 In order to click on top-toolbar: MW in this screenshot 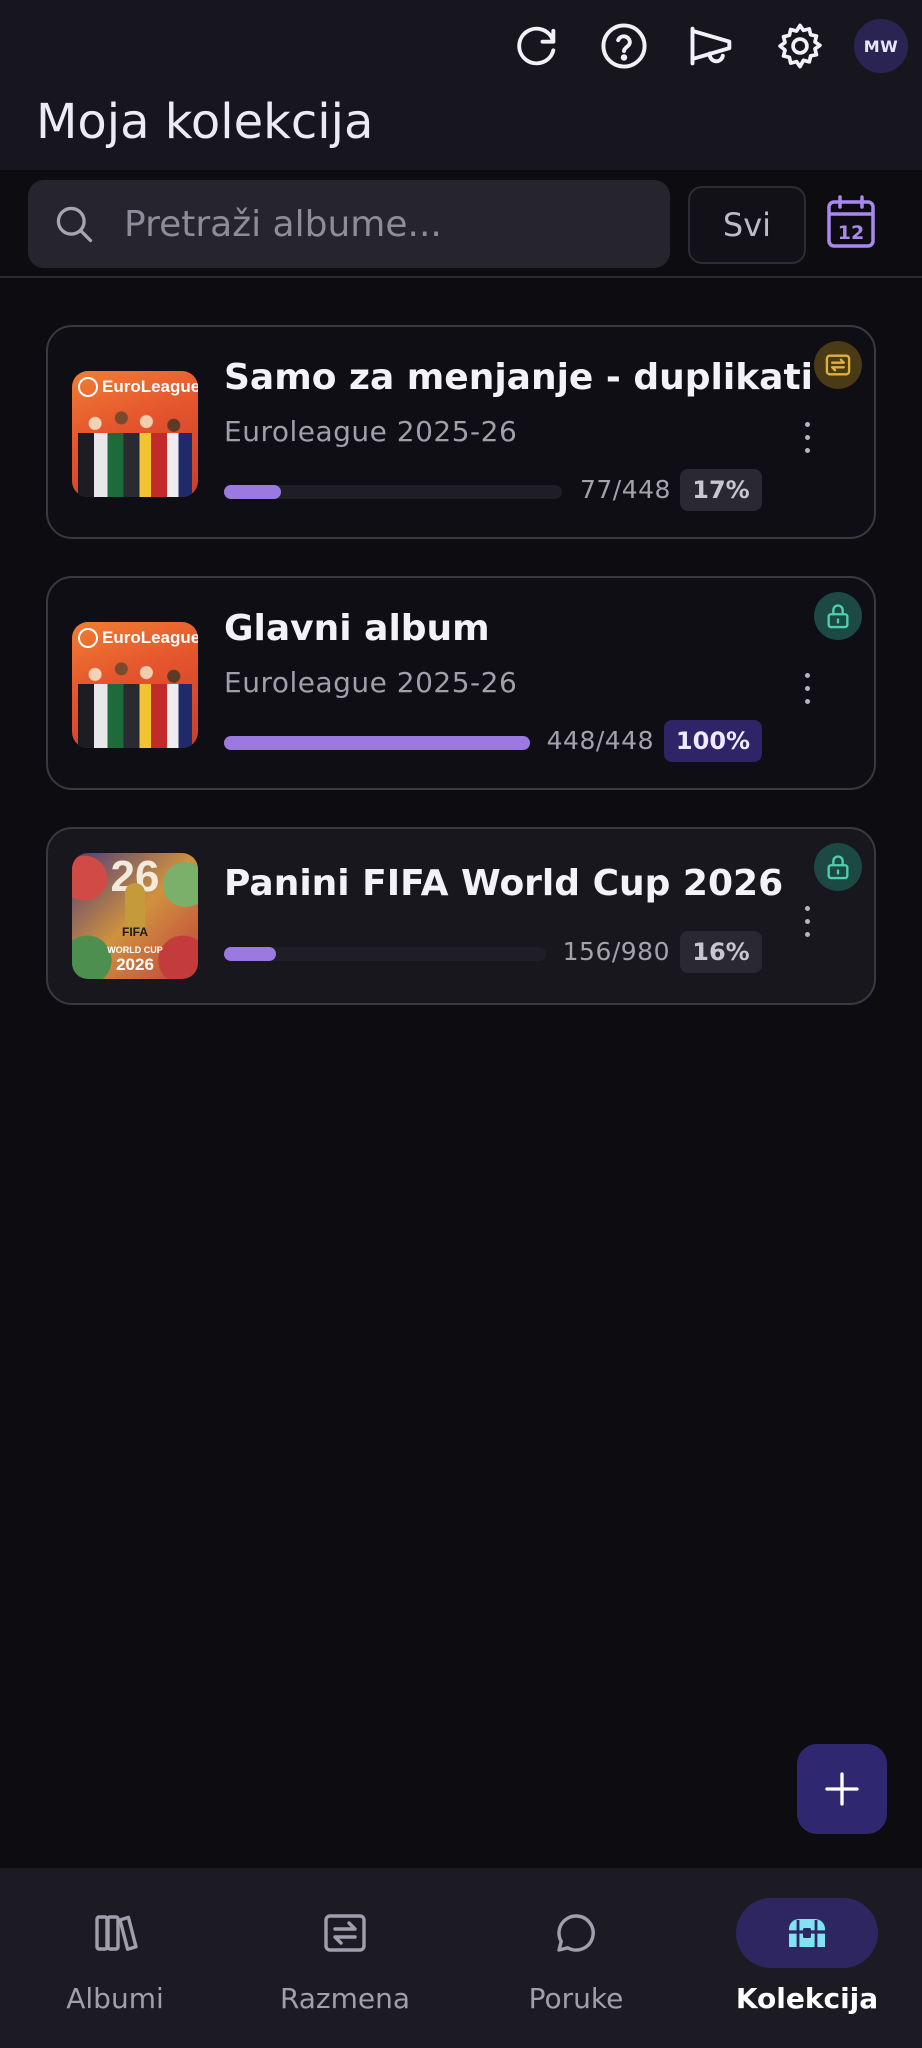, I will do `click(693, 46)`.